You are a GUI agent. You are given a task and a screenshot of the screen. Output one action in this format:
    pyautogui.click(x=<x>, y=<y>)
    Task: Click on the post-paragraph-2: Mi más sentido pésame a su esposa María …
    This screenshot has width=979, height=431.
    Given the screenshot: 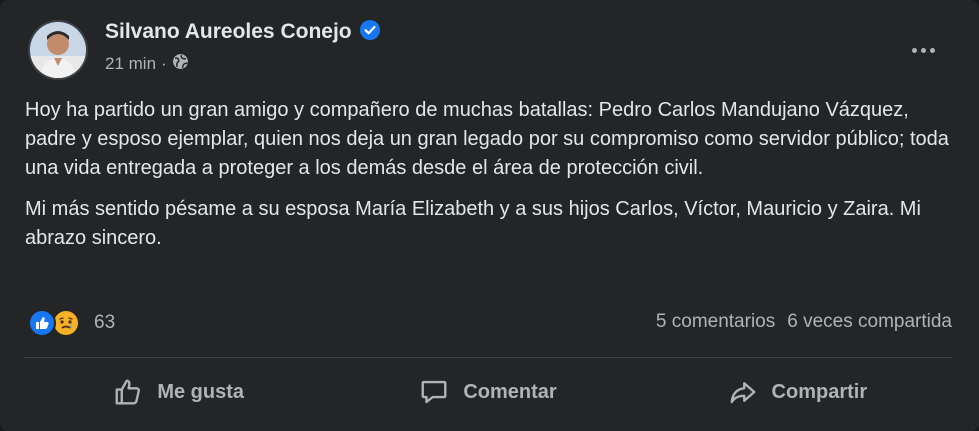 What is the action you would take?
    pyautogui.click(x=473, y=223)
    